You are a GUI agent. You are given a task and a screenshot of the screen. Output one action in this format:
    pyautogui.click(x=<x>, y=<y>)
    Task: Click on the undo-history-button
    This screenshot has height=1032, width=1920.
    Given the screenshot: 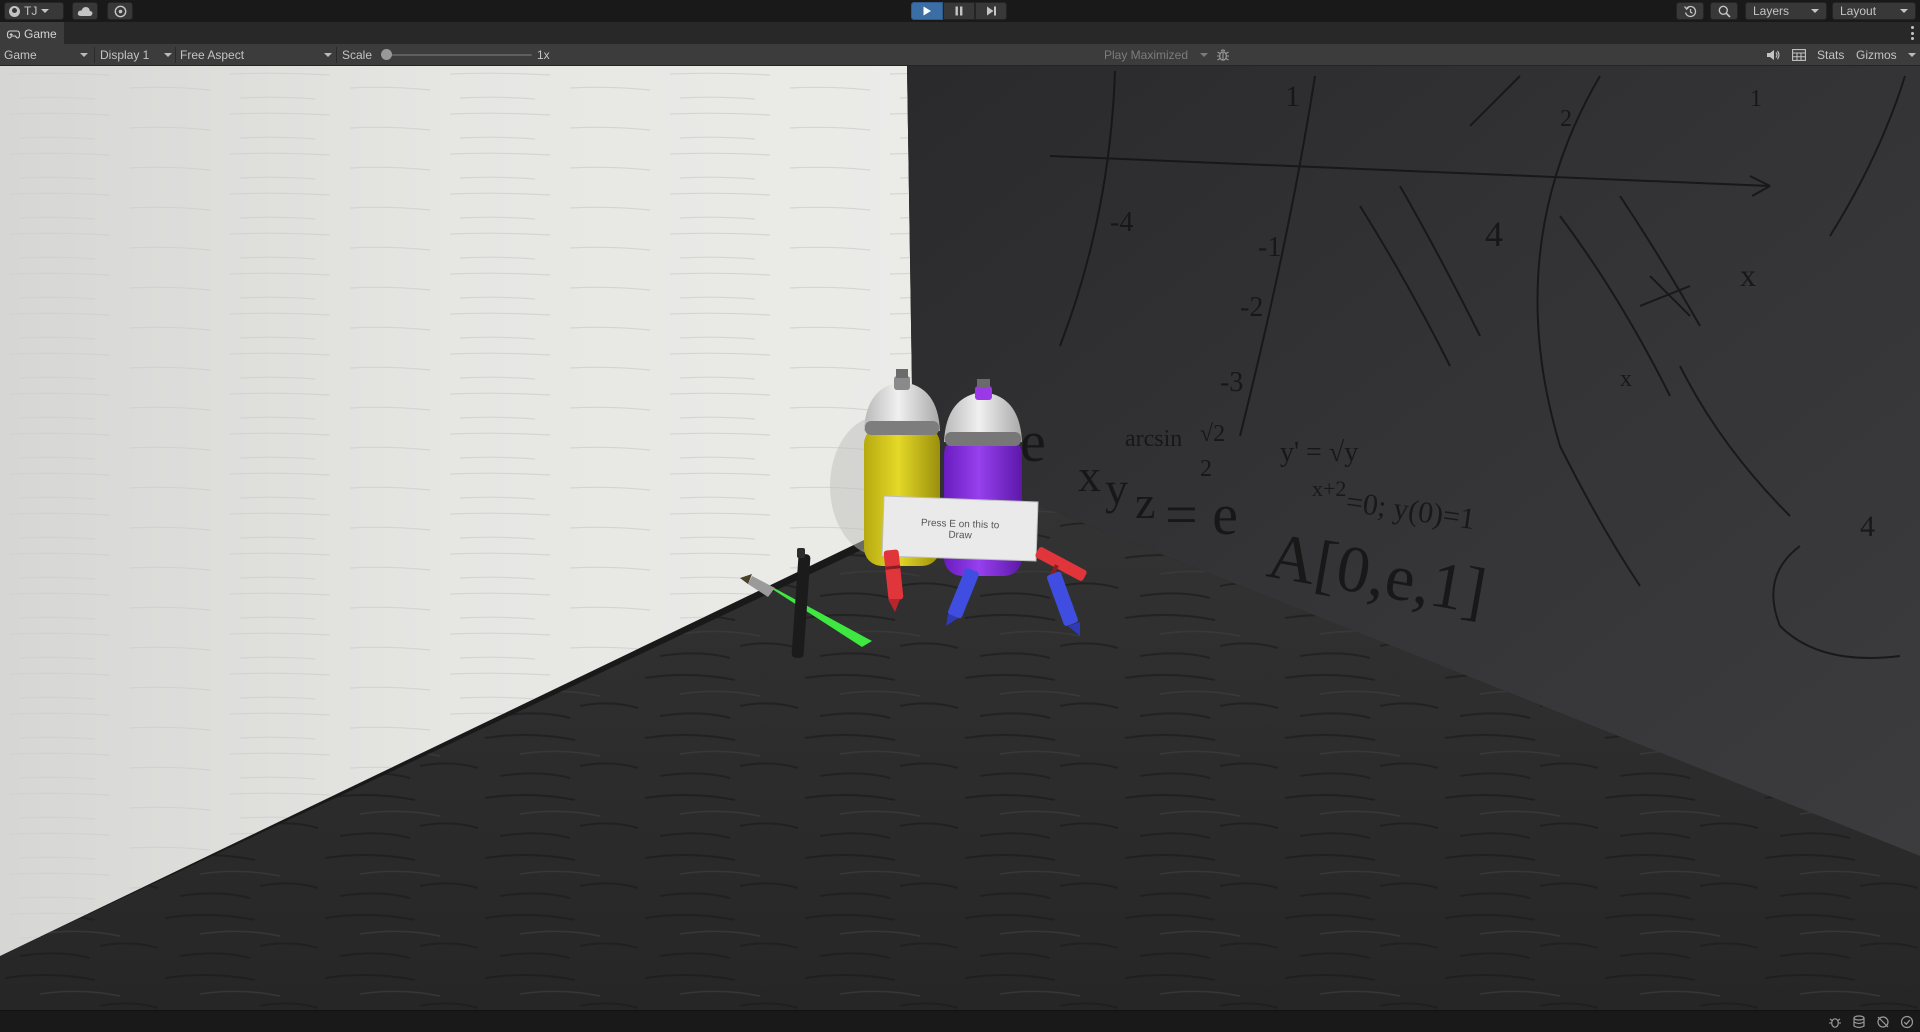 What is the action you would take?
    pyautogui.click(x=1690, y=11)
    